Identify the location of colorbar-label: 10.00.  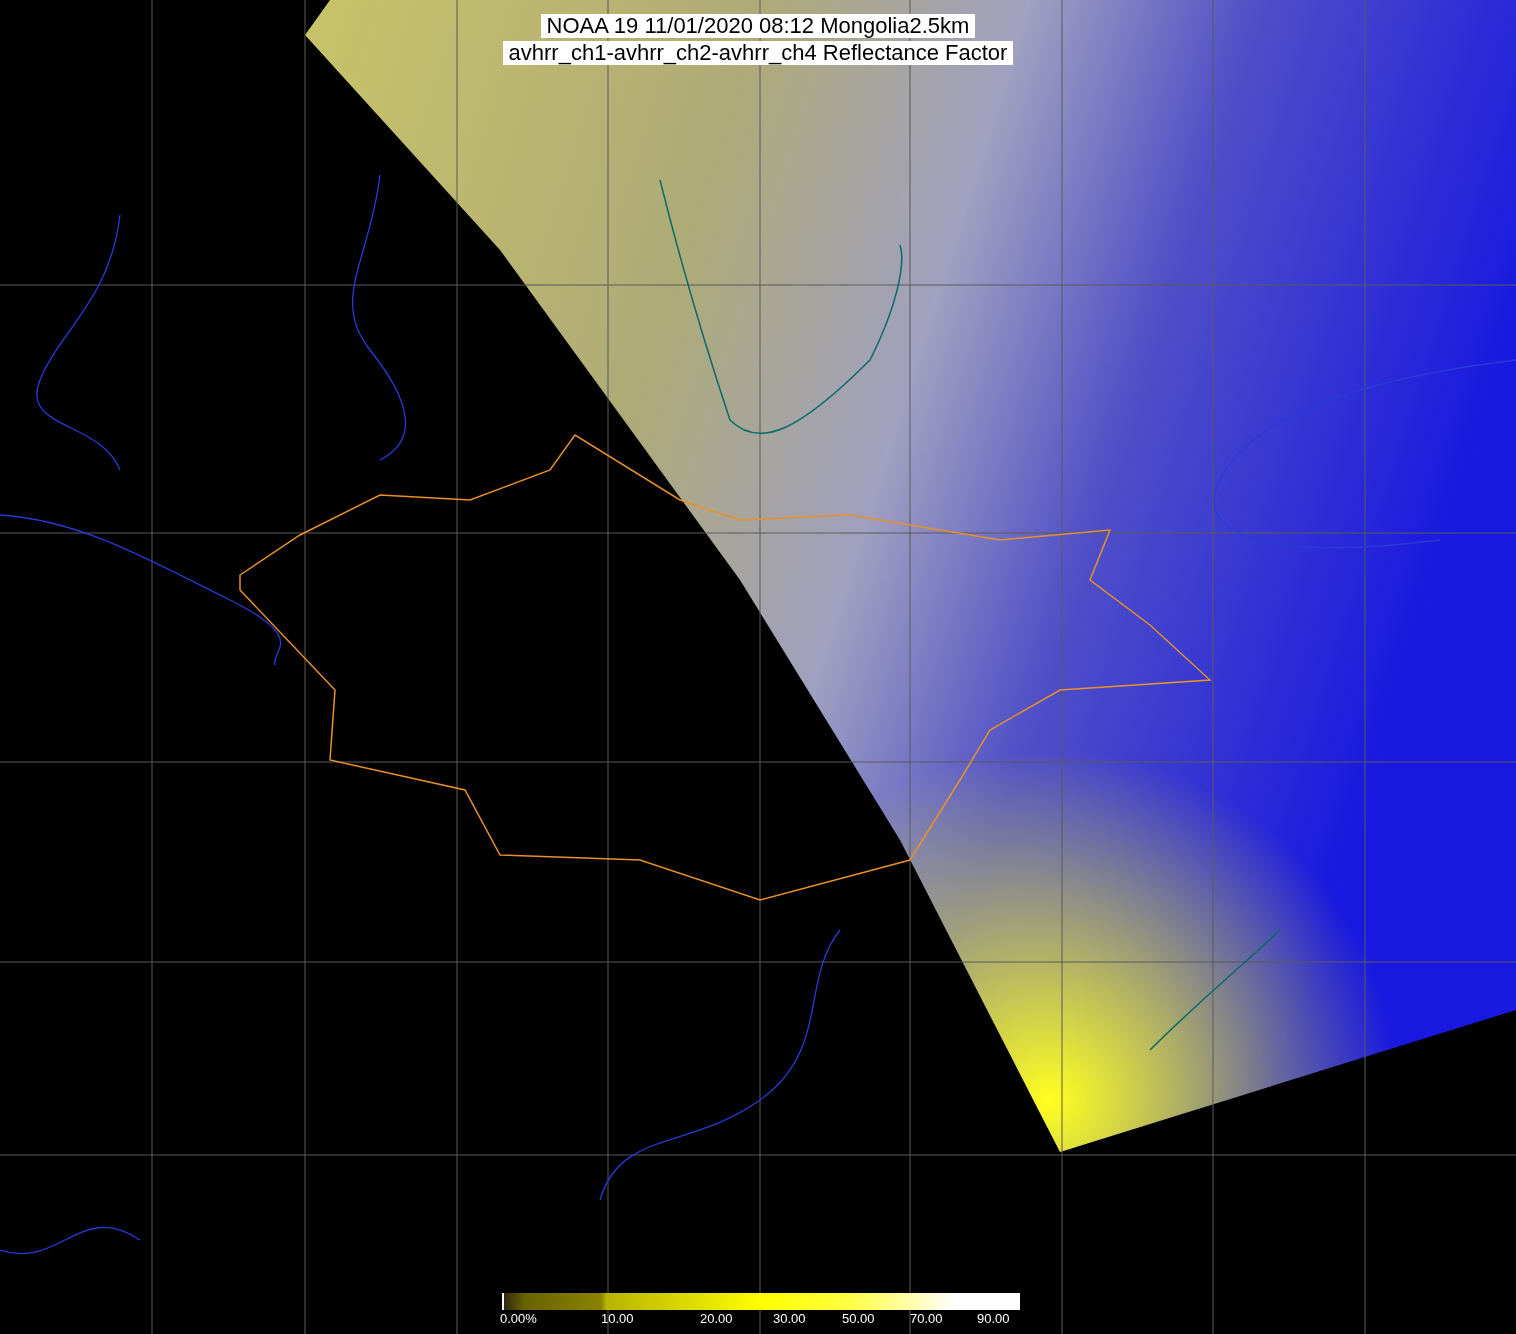
(617, 1318).